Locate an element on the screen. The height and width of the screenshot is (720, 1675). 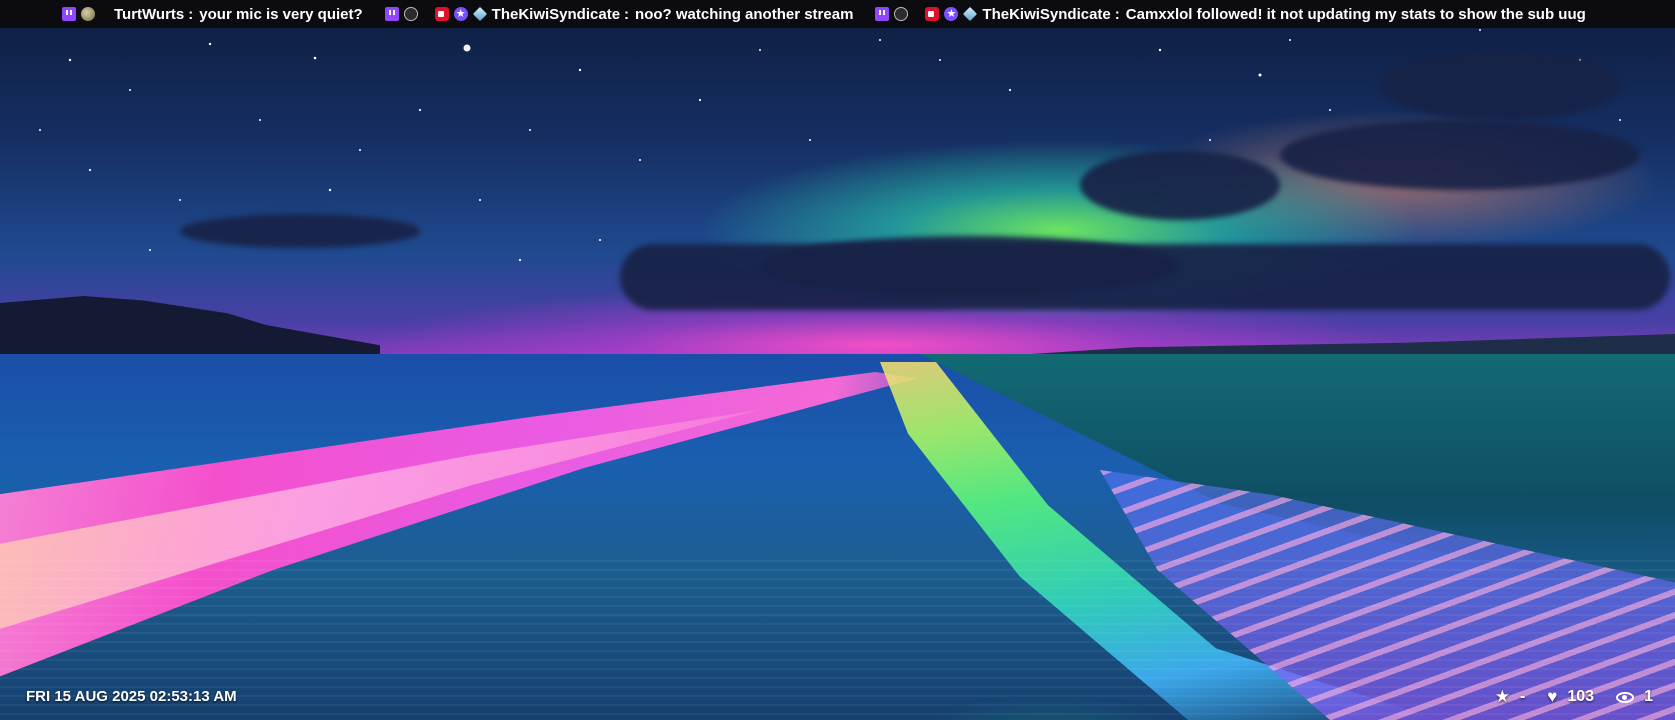
star-stat: ★ - is located at coordinates (1510, 697).